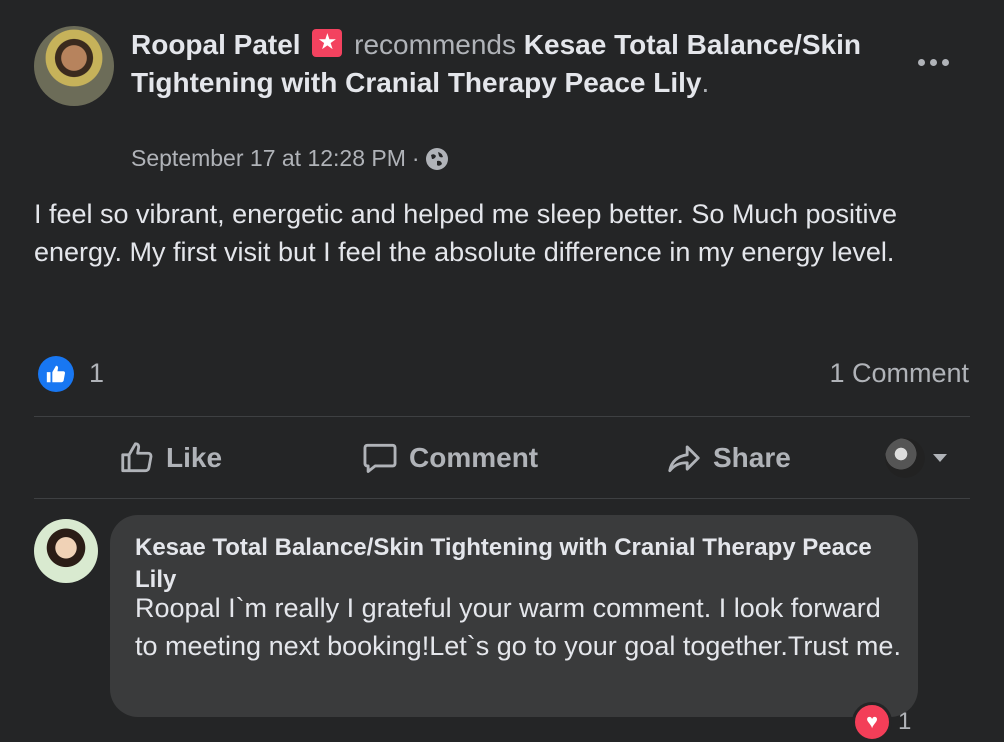 The width and height of the screenshot is (1004, 742). Describe the element at coordinates (905, 458) in the screenshot. I see `current-user-avatar` at that location.